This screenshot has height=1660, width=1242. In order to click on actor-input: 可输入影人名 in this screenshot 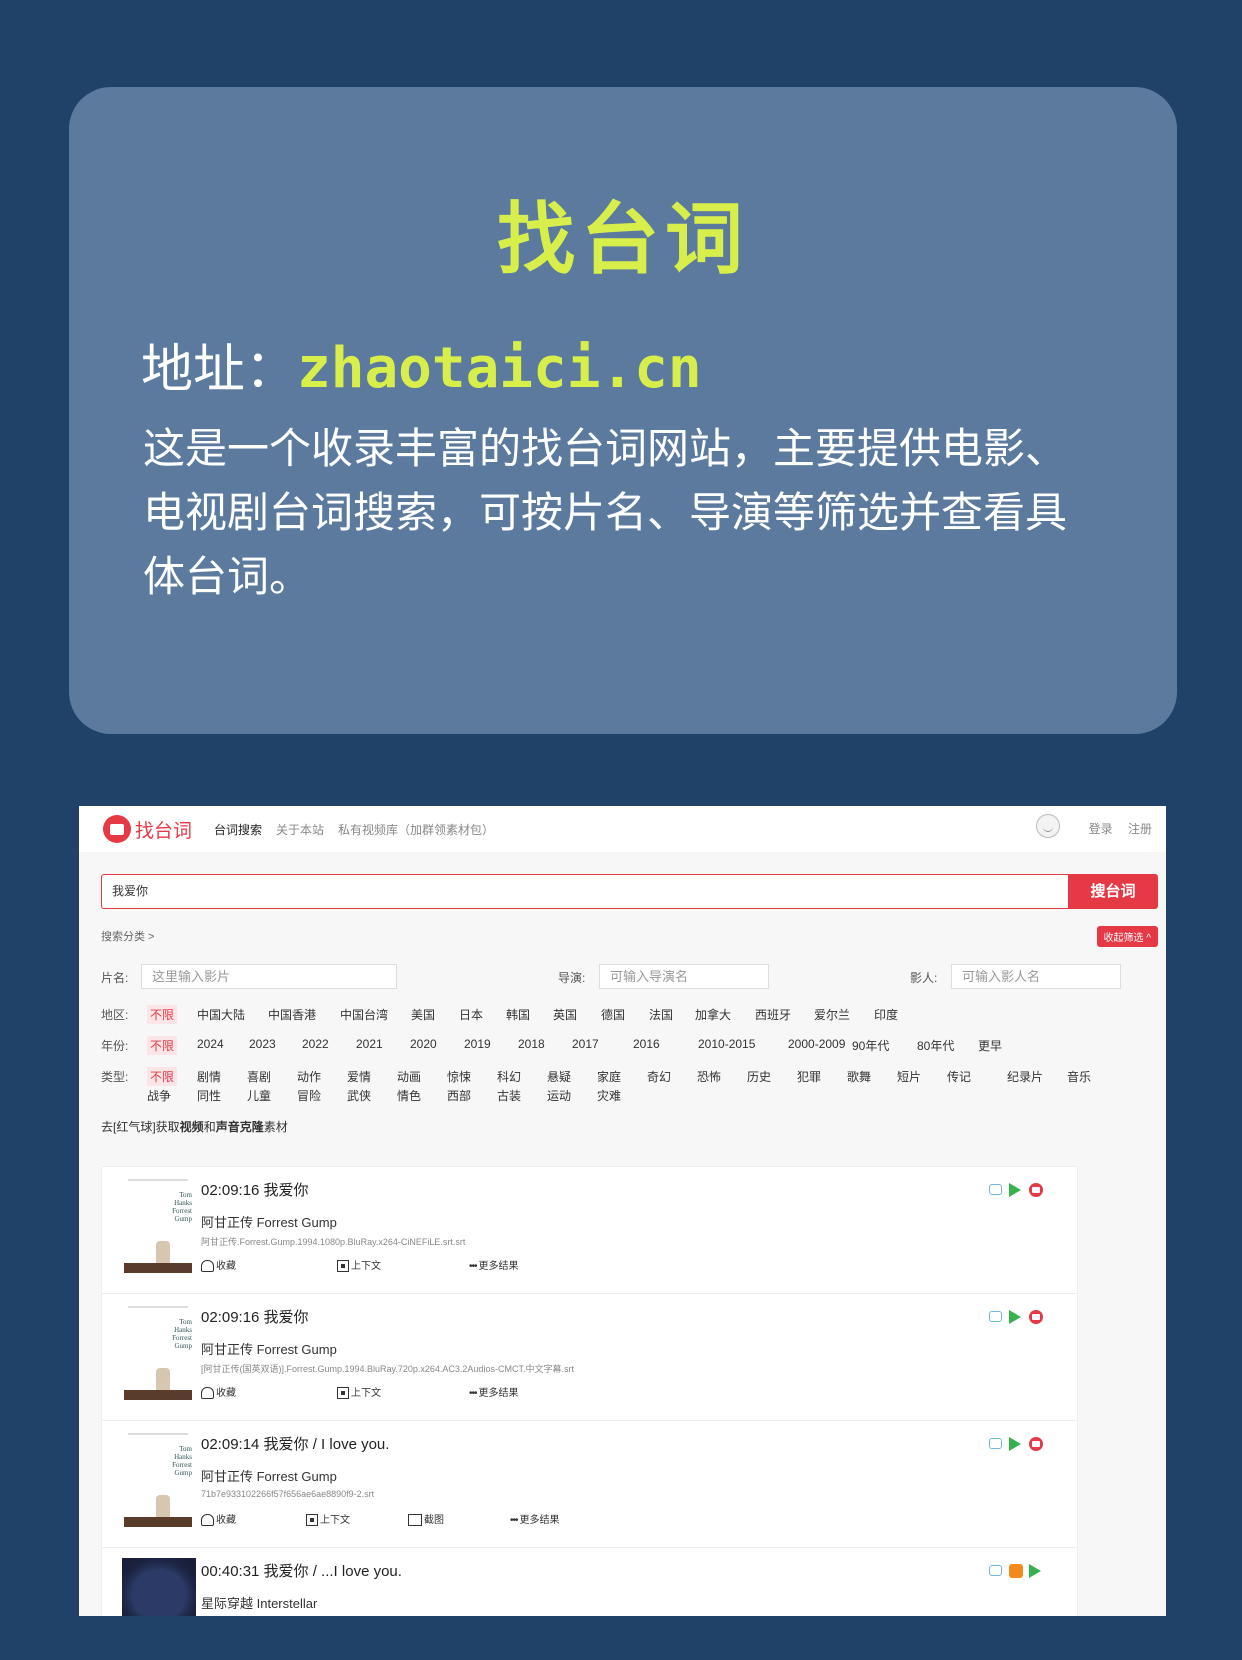, I will do `click(1036, 976)`.